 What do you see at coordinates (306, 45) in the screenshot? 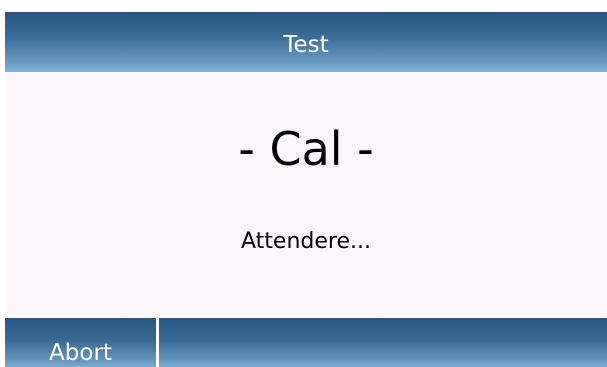
I see `page-title: Test` at bounding box center [306, 45].